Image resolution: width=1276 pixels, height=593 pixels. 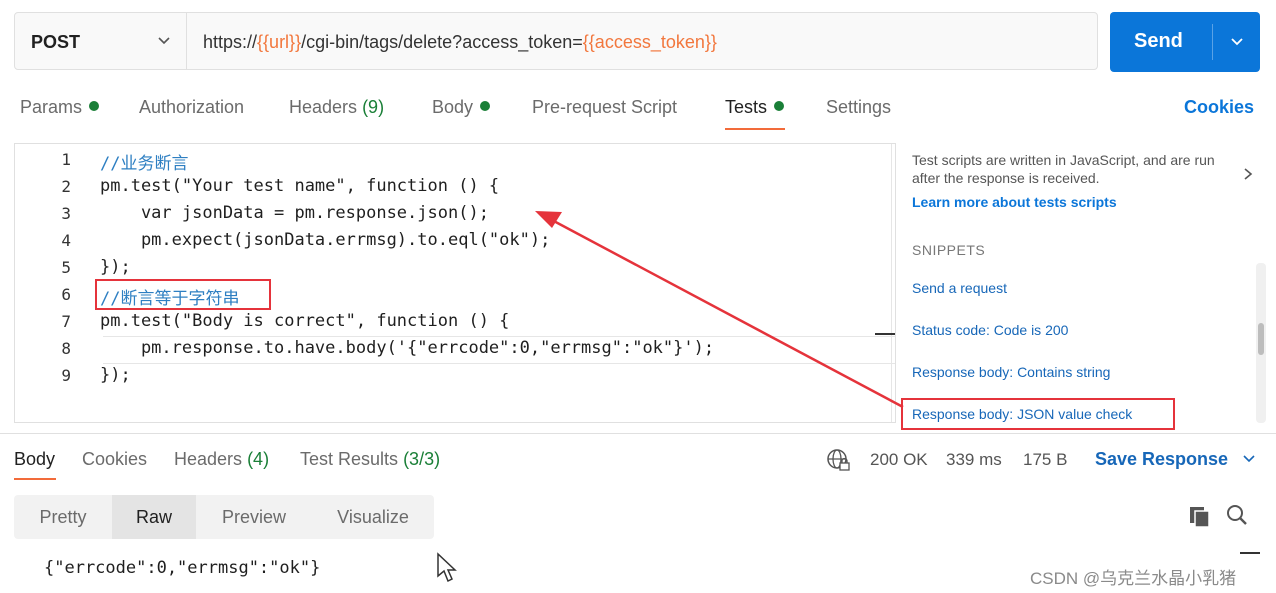 I want to click on tab-label: Authorization, so click(x=192, y=107).